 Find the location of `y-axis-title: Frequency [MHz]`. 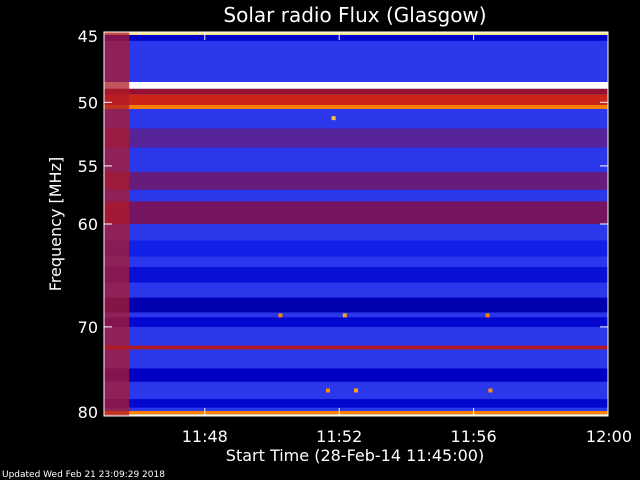

y-axis-title: Frequency [MHz] is located at coordinates (55, 224).